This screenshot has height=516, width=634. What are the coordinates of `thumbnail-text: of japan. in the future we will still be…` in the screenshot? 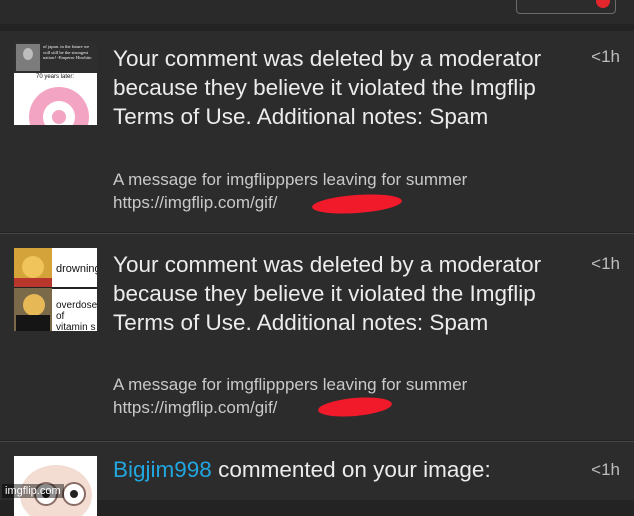 It's located at (67, 52).